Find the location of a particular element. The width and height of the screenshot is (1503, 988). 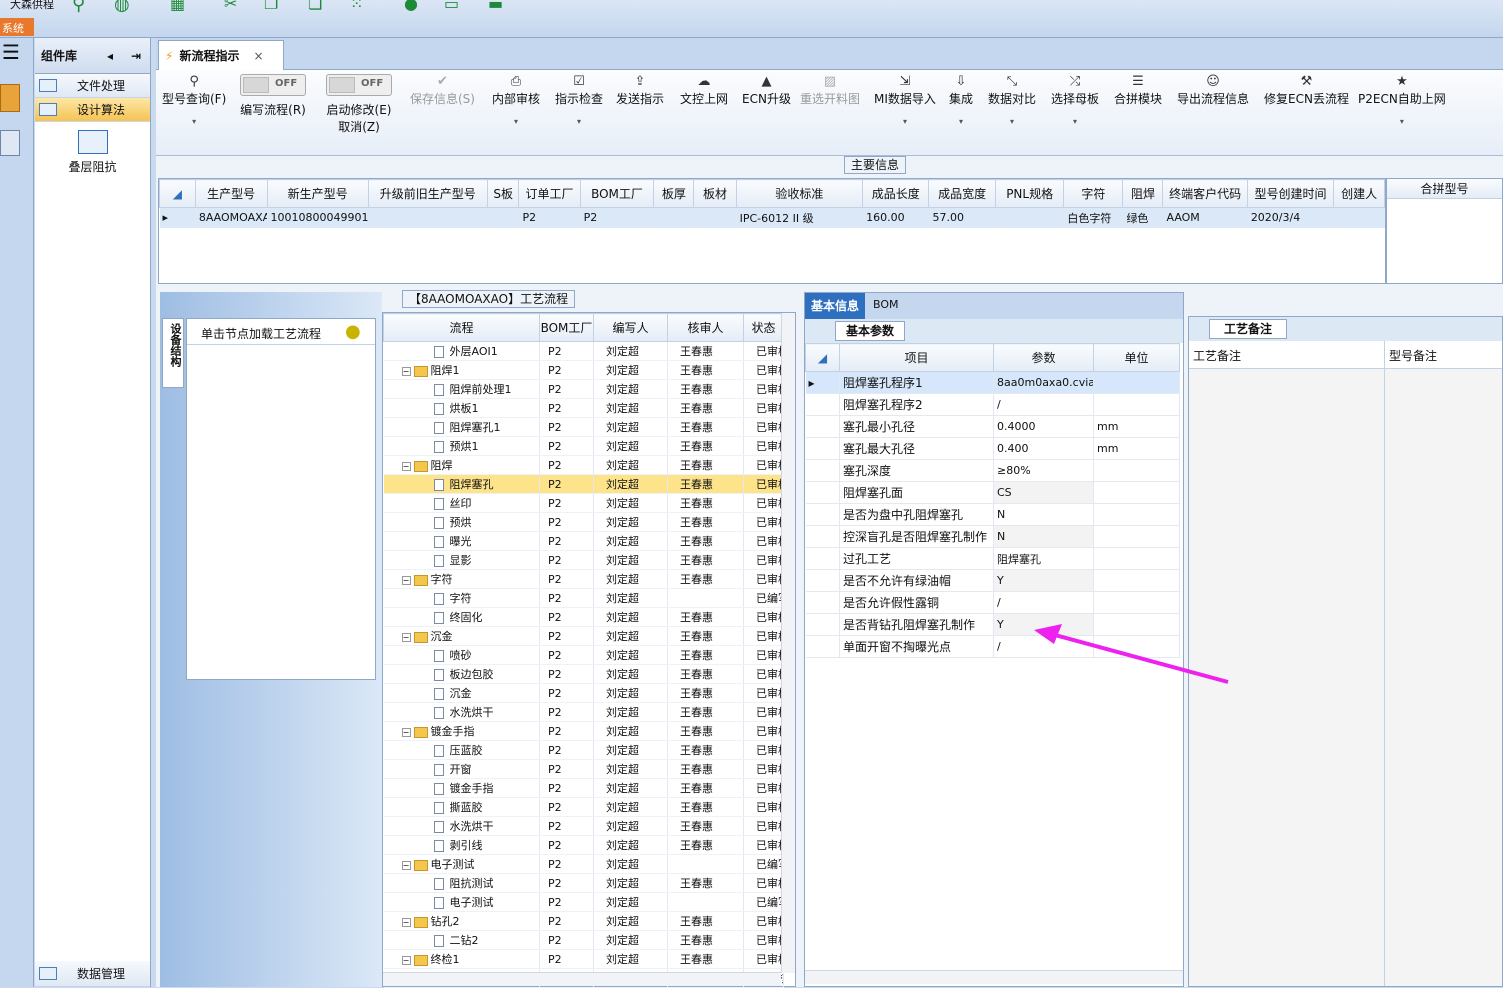

flow-row: 镀金手指 P2刘定超王春惠已审核 is located at coordinates (583, 788).